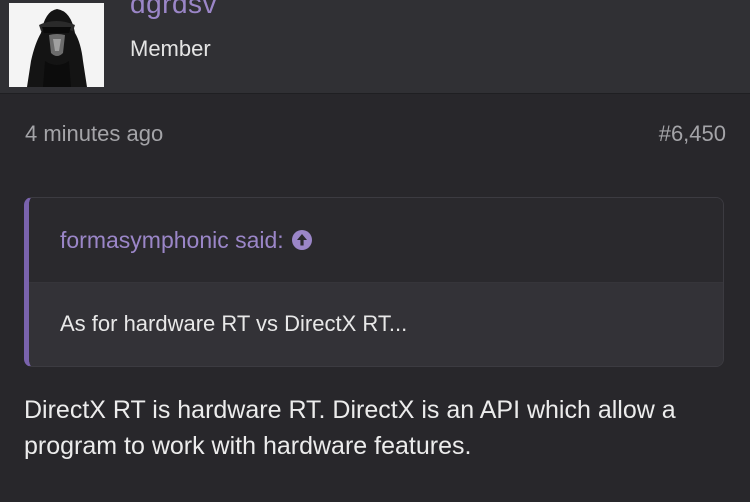 This screenshot has height=502, width=750. Describe the element at coordinates (172, 240) in the screenshot. I see `quote-author: formasymphonic said:` at that location.